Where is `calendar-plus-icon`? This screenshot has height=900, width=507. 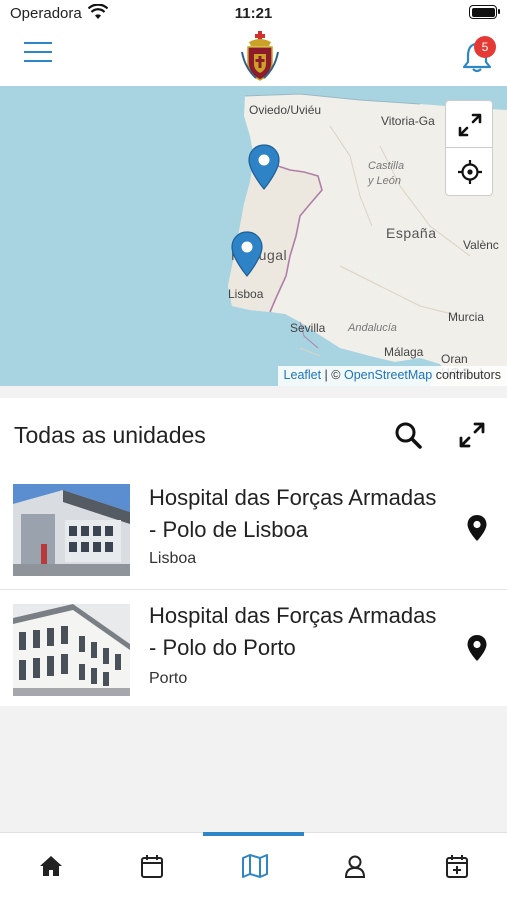 calendar-plus-icon is located at coordinates (457, 866).